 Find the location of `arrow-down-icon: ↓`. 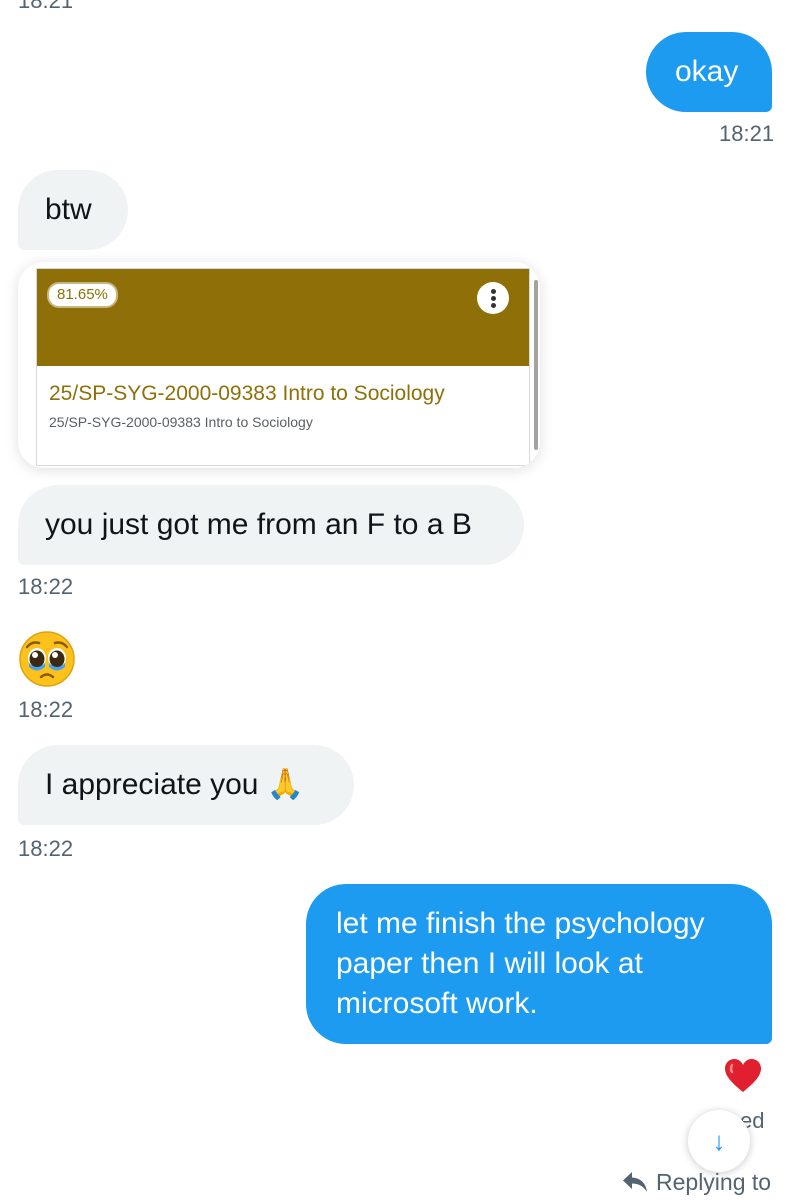

arrow-down-icon: ↓ is located at coordinates (719, 1141).